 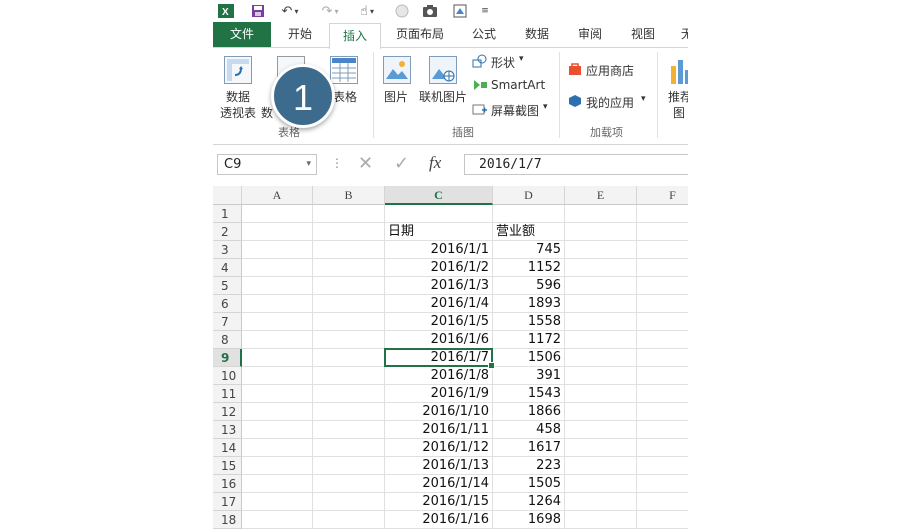 What do you see at coordinates (601, 304) in the screenshot?
I see `cell-e6` at bounding box center [601, 304].